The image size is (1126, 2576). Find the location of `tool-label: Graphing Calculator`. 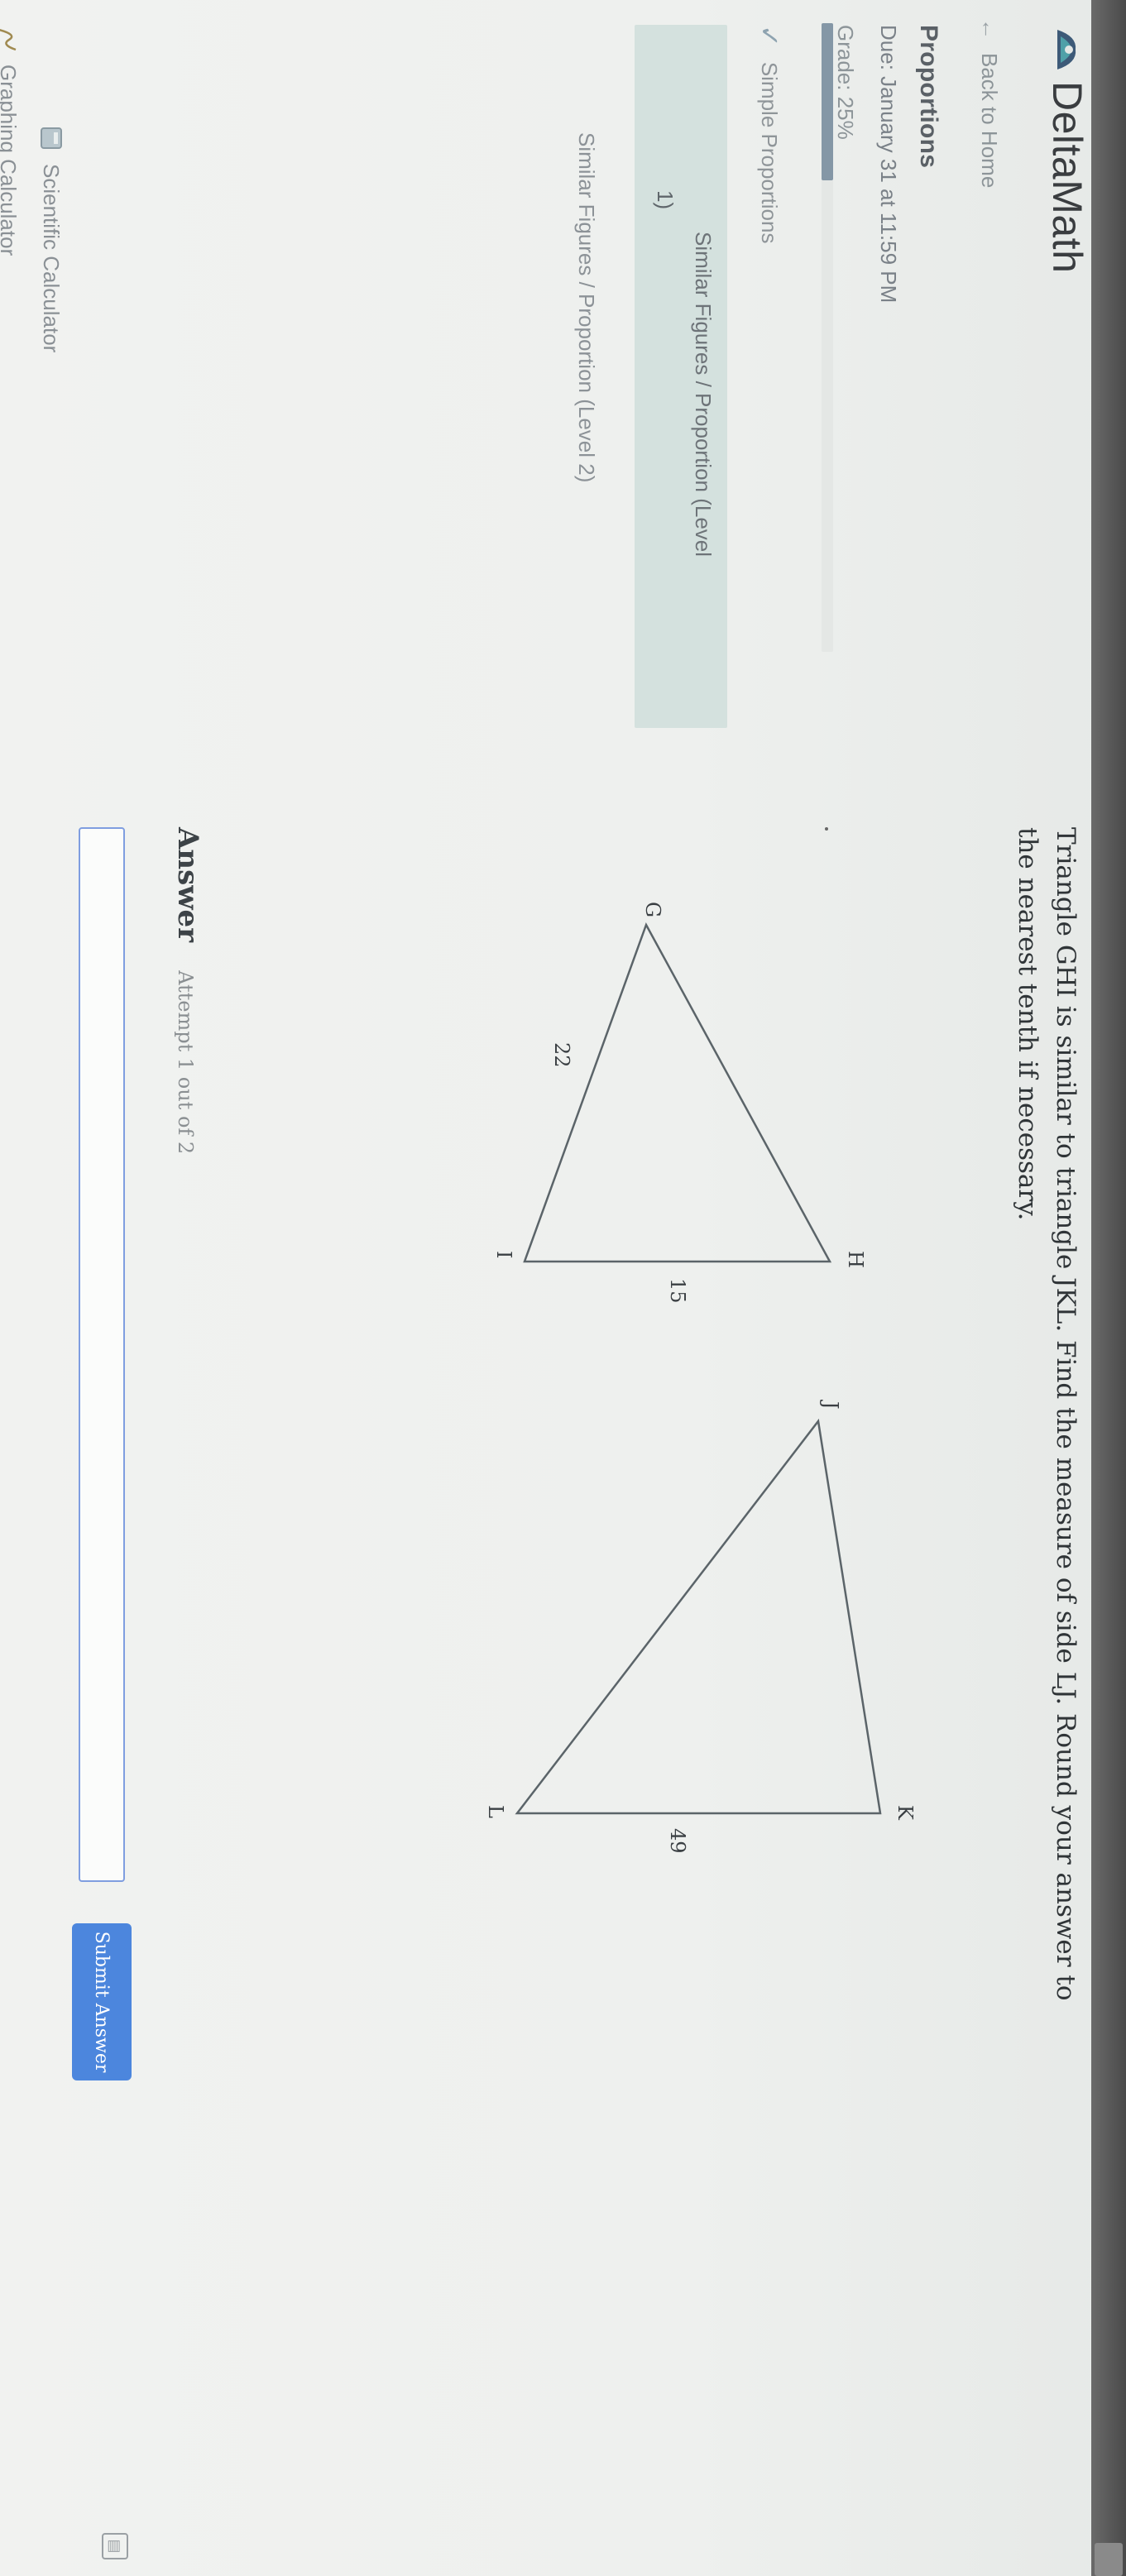

tool-label: Graphing Calculator is located at coordinates (11, 160).